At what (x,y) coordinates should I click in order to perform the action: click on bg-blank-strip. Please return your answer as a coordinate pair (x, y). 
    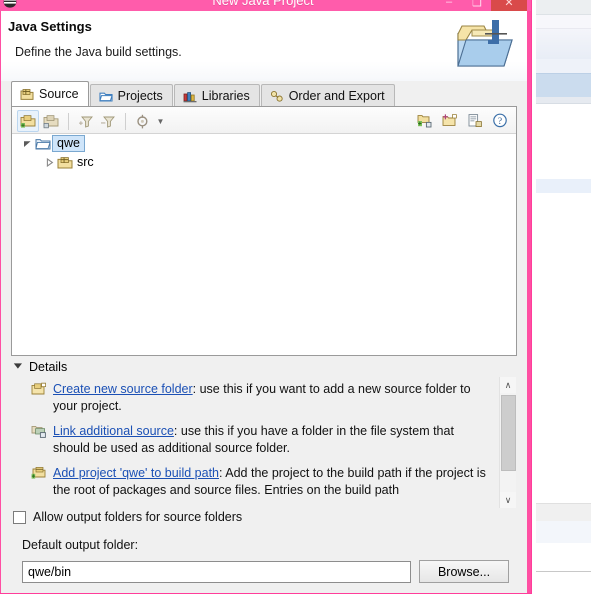
    Looking at the image, I should click on (563, 557).